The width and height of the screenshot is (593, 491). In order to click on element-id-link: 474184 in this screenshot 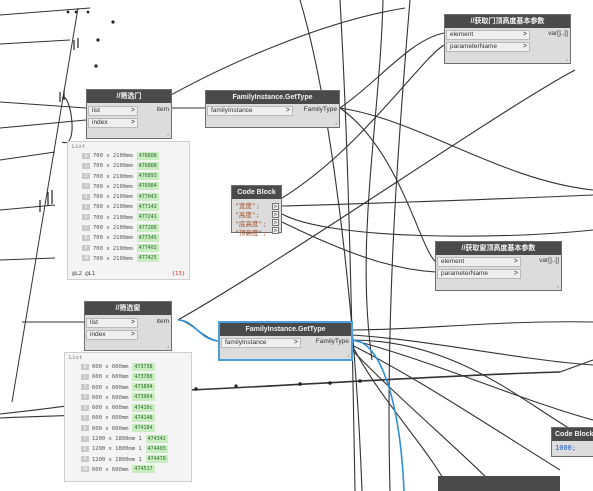, I will do `click(143, 428)`.